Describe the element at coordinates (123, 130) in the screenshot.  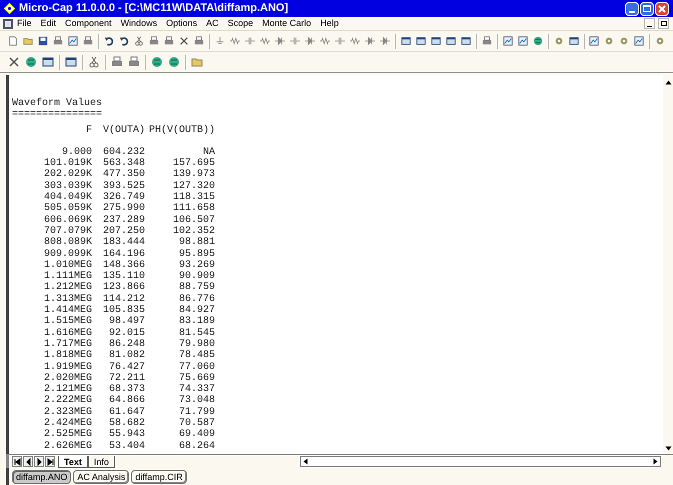
I see `column-header: V(OUTA)` at that location.